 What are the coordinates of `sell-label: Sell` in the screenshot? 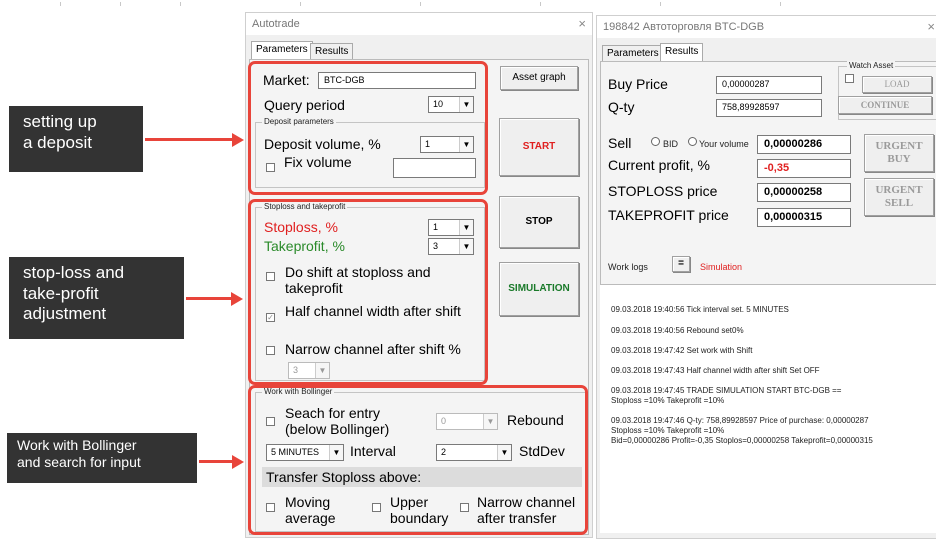 It's located at (620, 143).